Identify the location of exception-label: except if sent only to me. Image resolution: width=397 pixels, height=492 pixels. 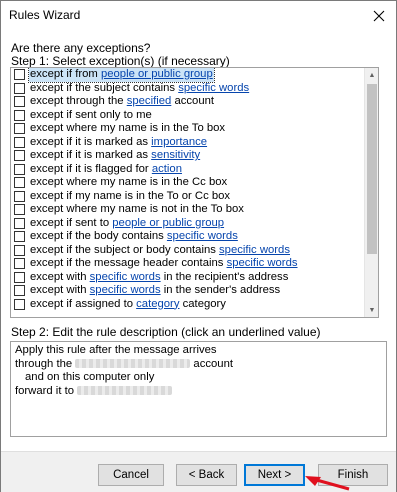
(91, 116).